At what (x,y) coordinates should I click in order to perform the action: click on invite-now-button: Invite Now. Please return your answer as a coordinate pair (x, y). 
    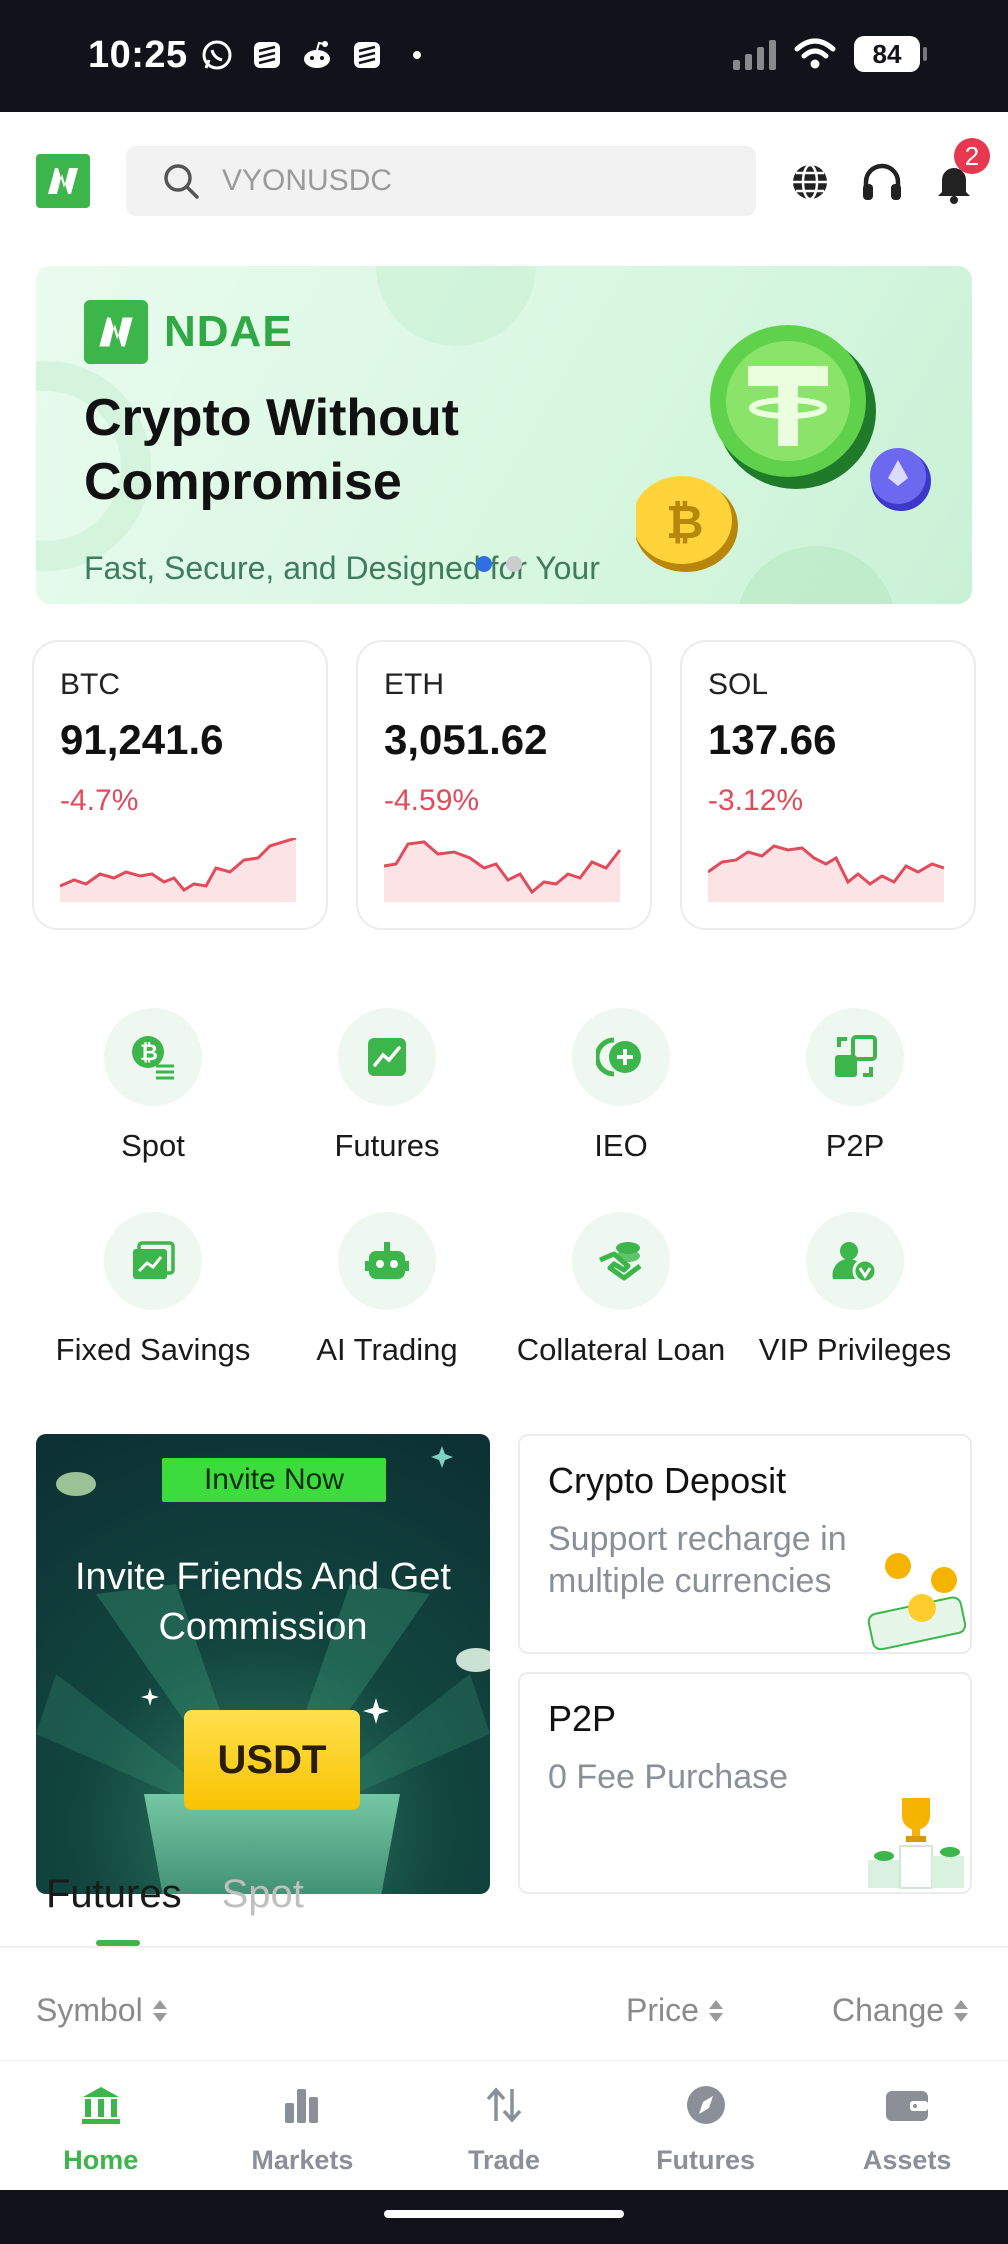
    Looking at the image, I should click on (274, 1480).